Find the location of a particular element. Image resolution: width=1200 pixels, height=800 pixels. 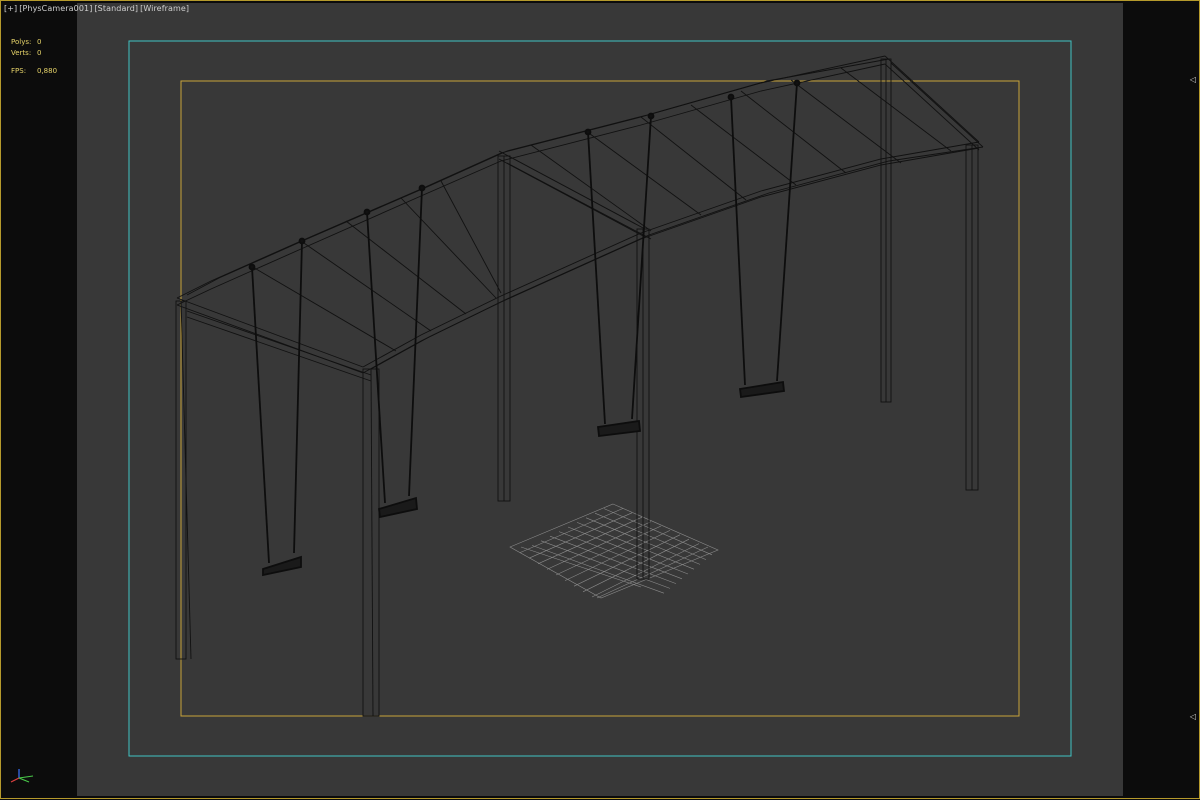

viewport-display-menu: [Wireframe] is located at coordinates (164, 8).